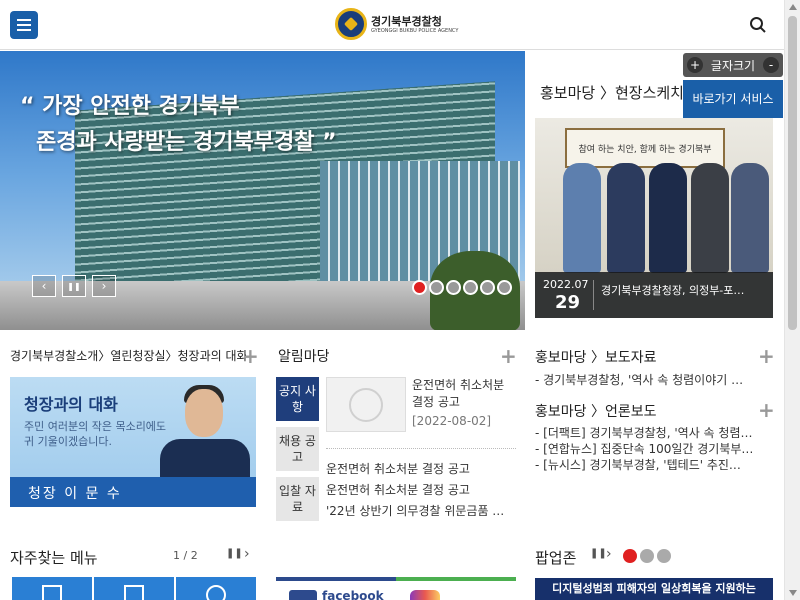 The image size is (800, 600). Describe the element at coordinates (566, 284) in the screenshot. I see `caption-month: 2022.07` at that location.